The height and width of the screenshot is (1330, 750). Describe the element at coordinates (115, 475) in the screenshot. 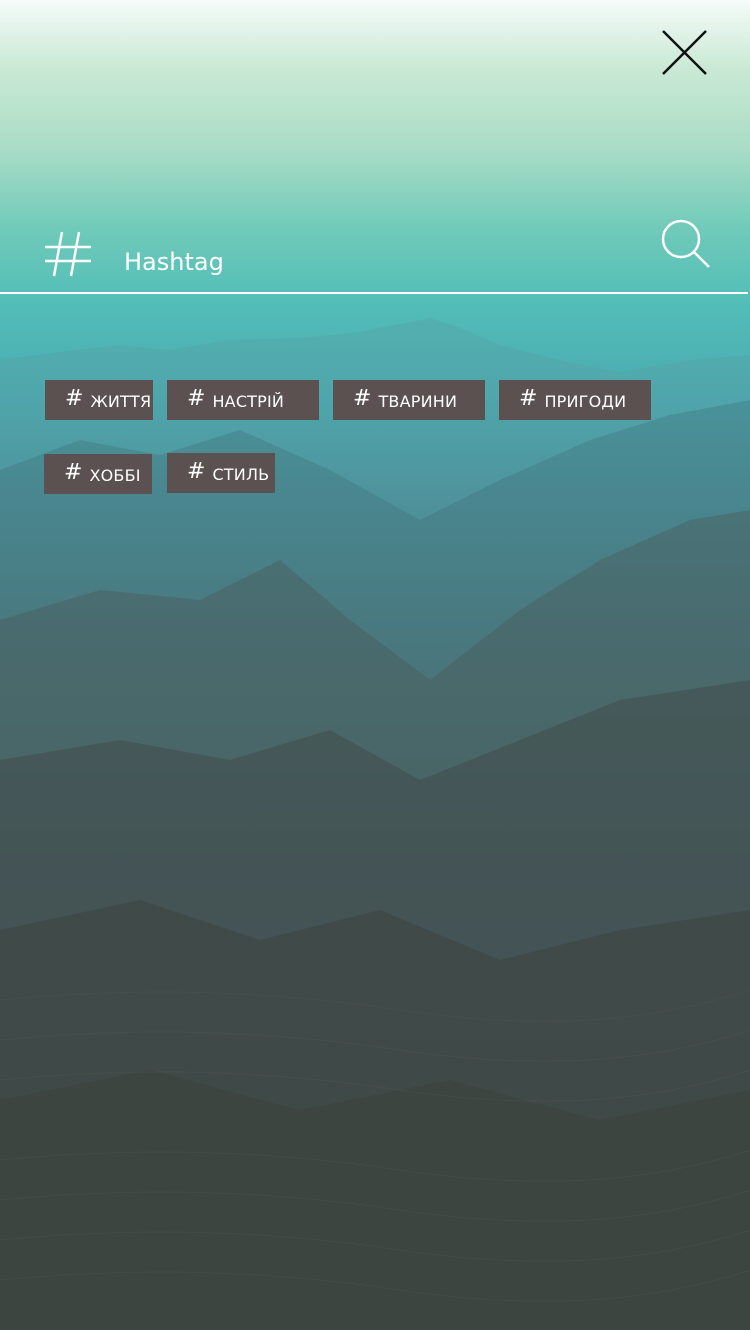

I see `tag-label: ХОББІ` at that location.